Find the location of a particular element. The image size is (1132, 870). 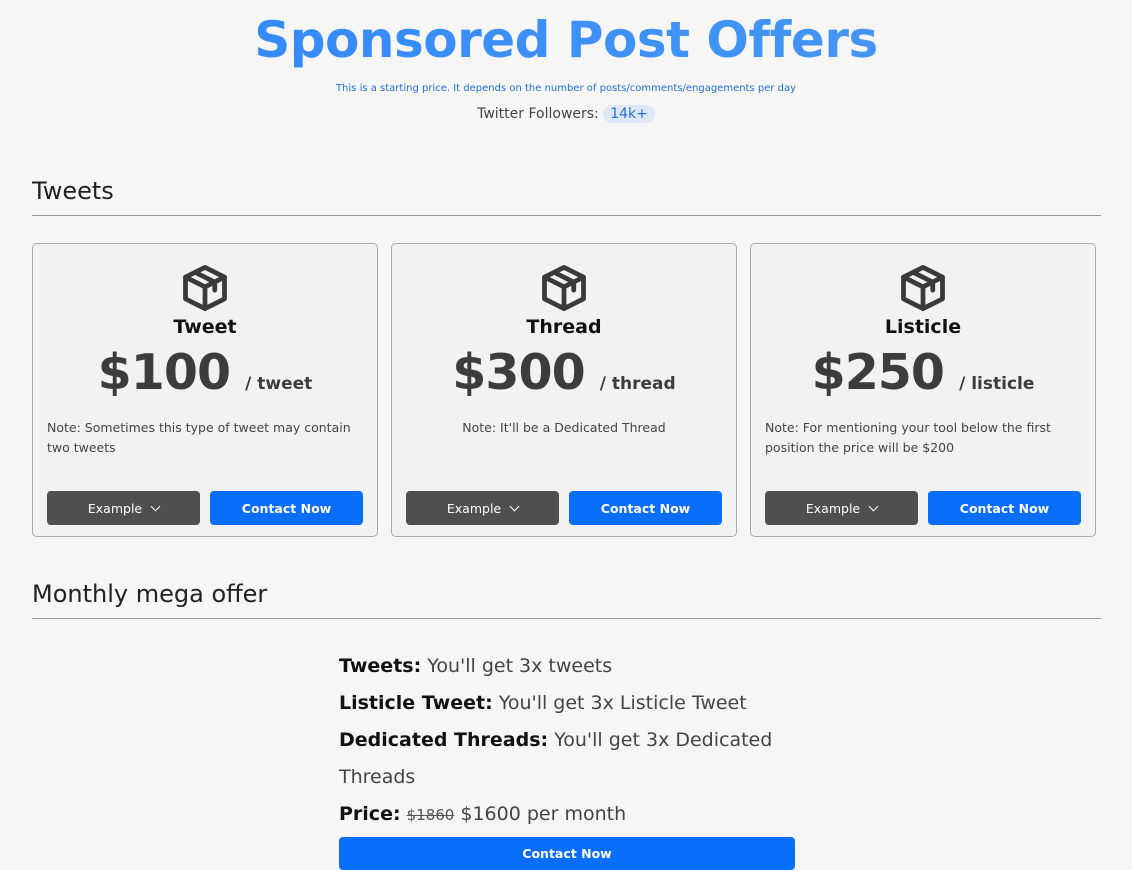

followers-row: Twitter Followers: 14k+ is located at coordinates (566, 114).